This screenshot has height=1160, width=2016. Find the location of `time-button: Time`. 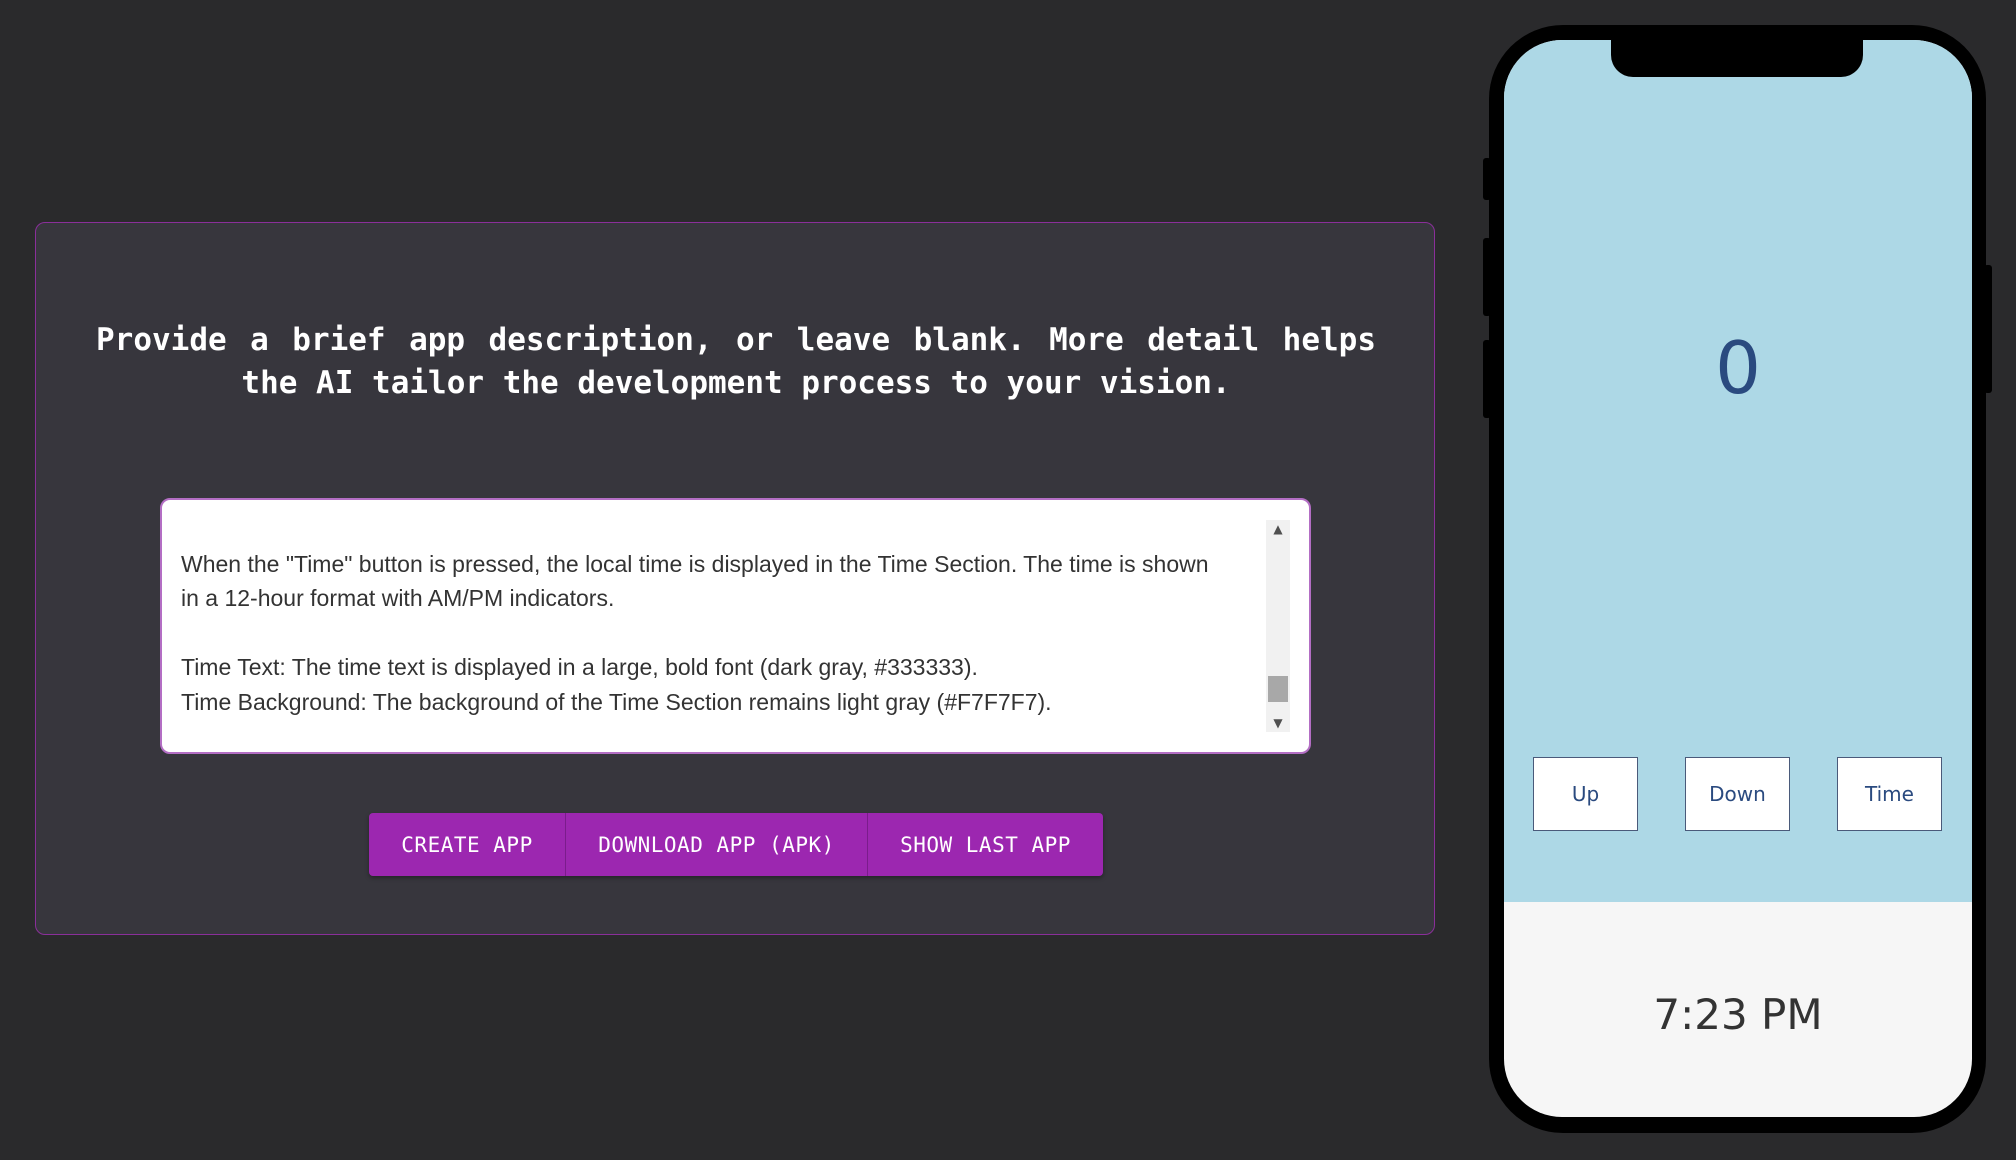

time-button: Time is located at coordinates (1889, 794).